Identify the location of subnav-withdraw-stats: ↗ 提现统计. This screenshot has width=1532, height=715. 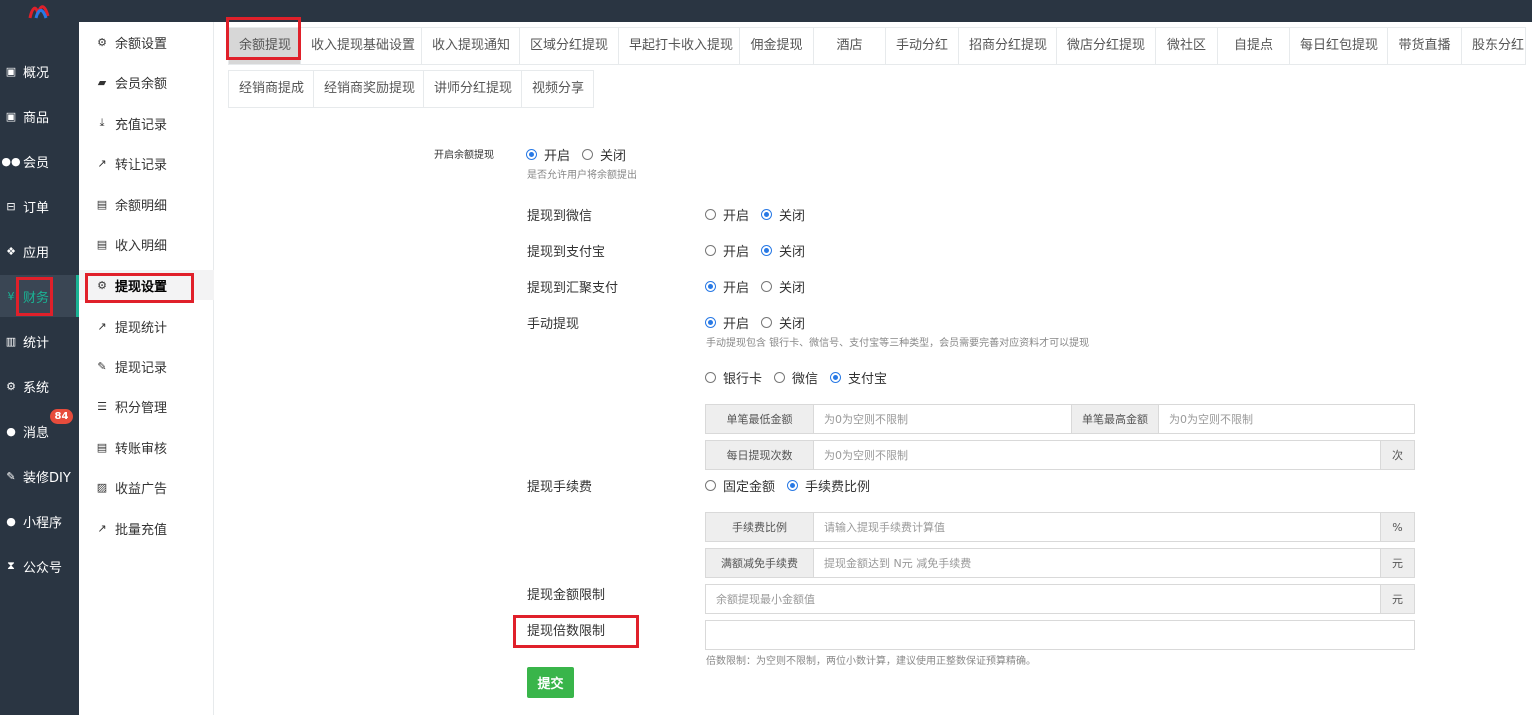
(146, 326).